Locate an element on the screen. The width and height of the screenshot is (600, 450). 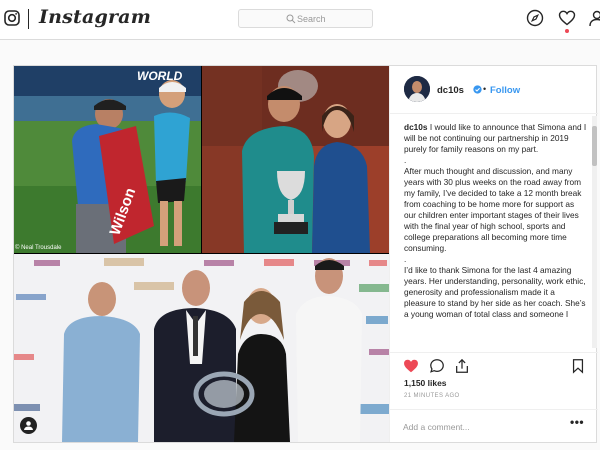
post-header: dc10s • Follow is located at coordinates (494, 90).